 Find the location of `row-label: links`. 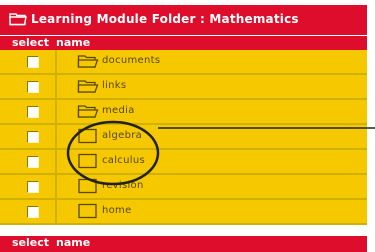

row-label: links is located at coordinates (114, 85).